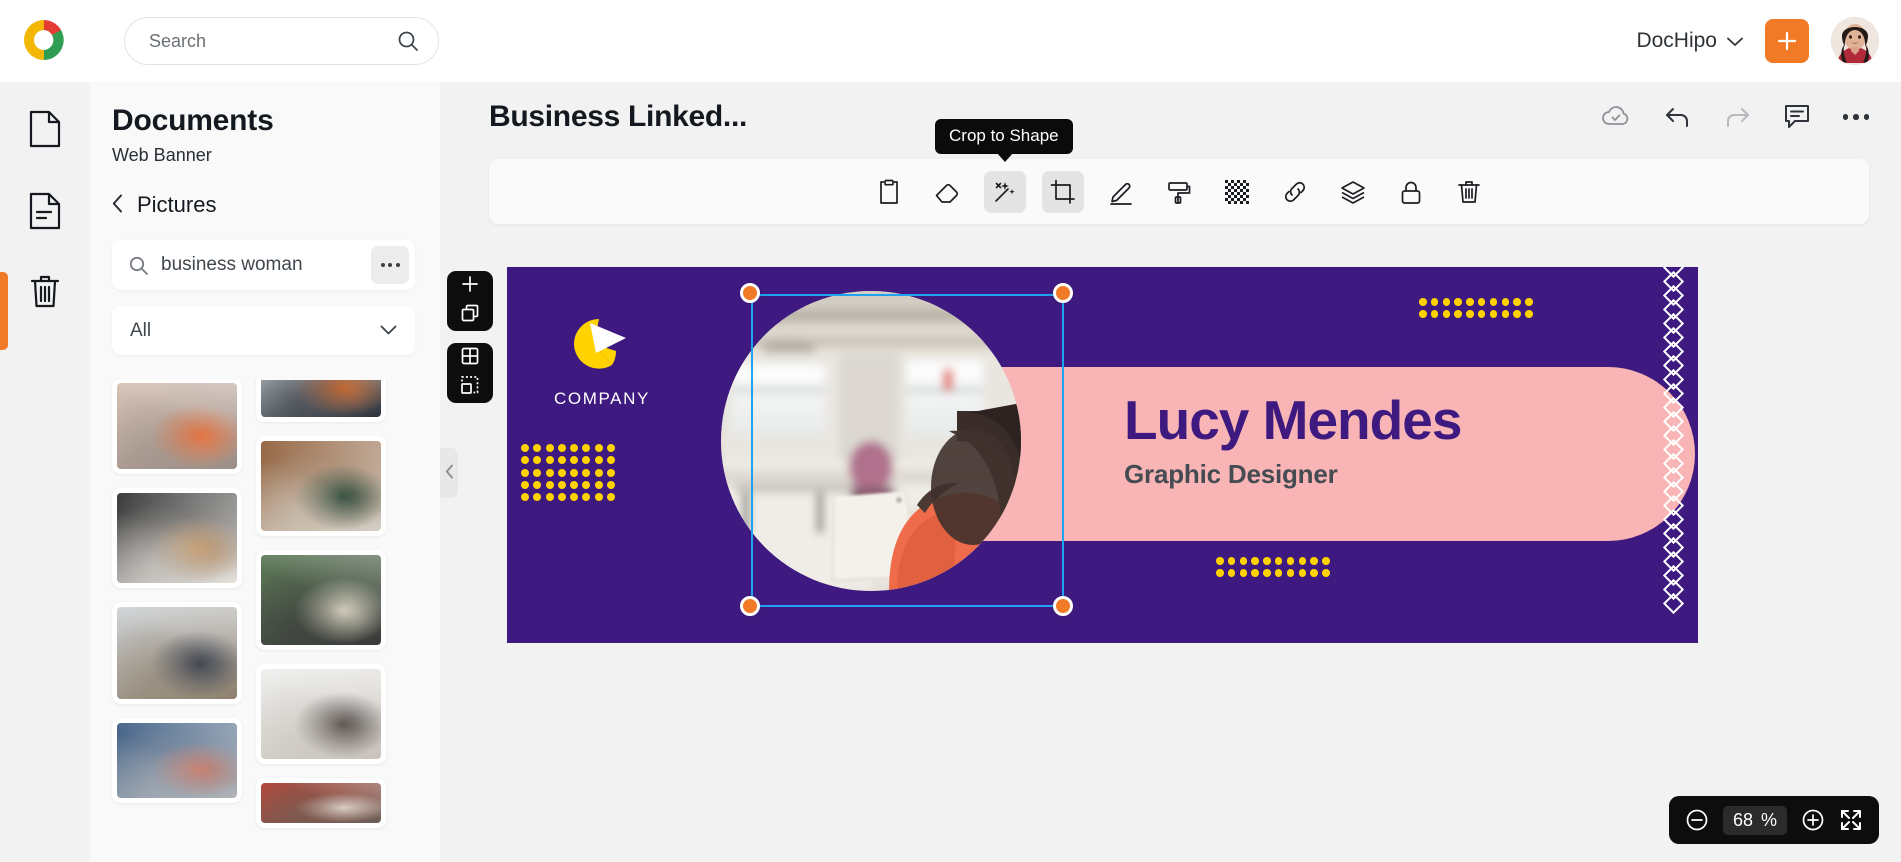  I want to click on thumb-two-women-talking-office, so click(177, 760).